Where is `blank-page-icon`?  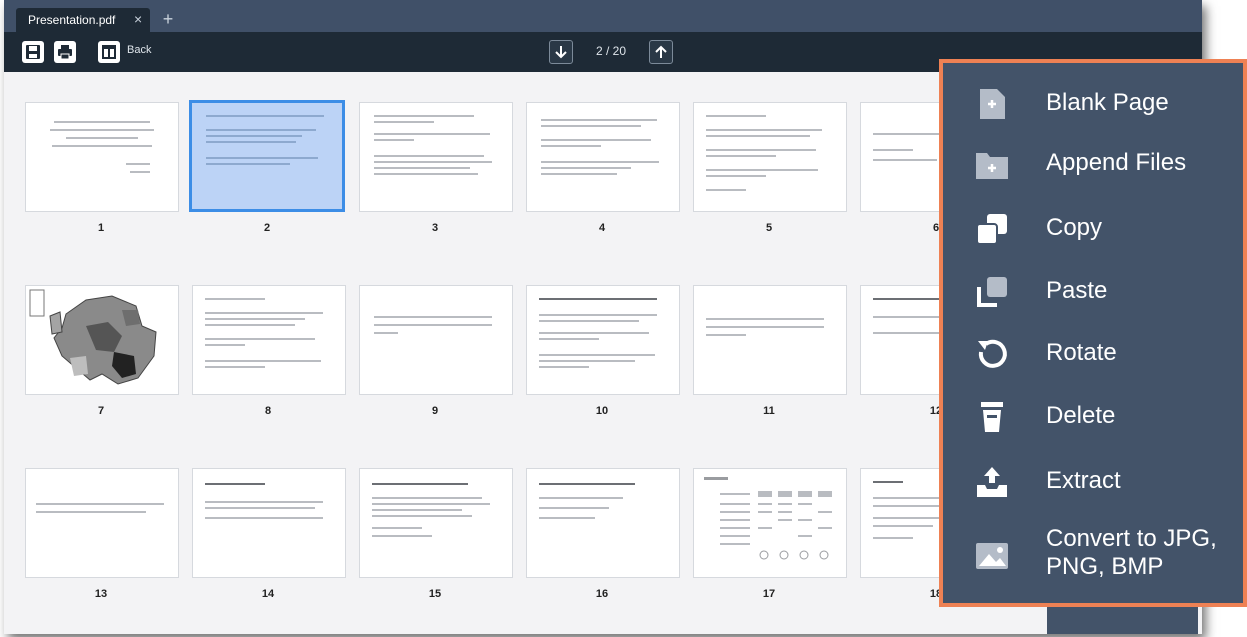 blank-page-icon is located at coordinates (992, 104).